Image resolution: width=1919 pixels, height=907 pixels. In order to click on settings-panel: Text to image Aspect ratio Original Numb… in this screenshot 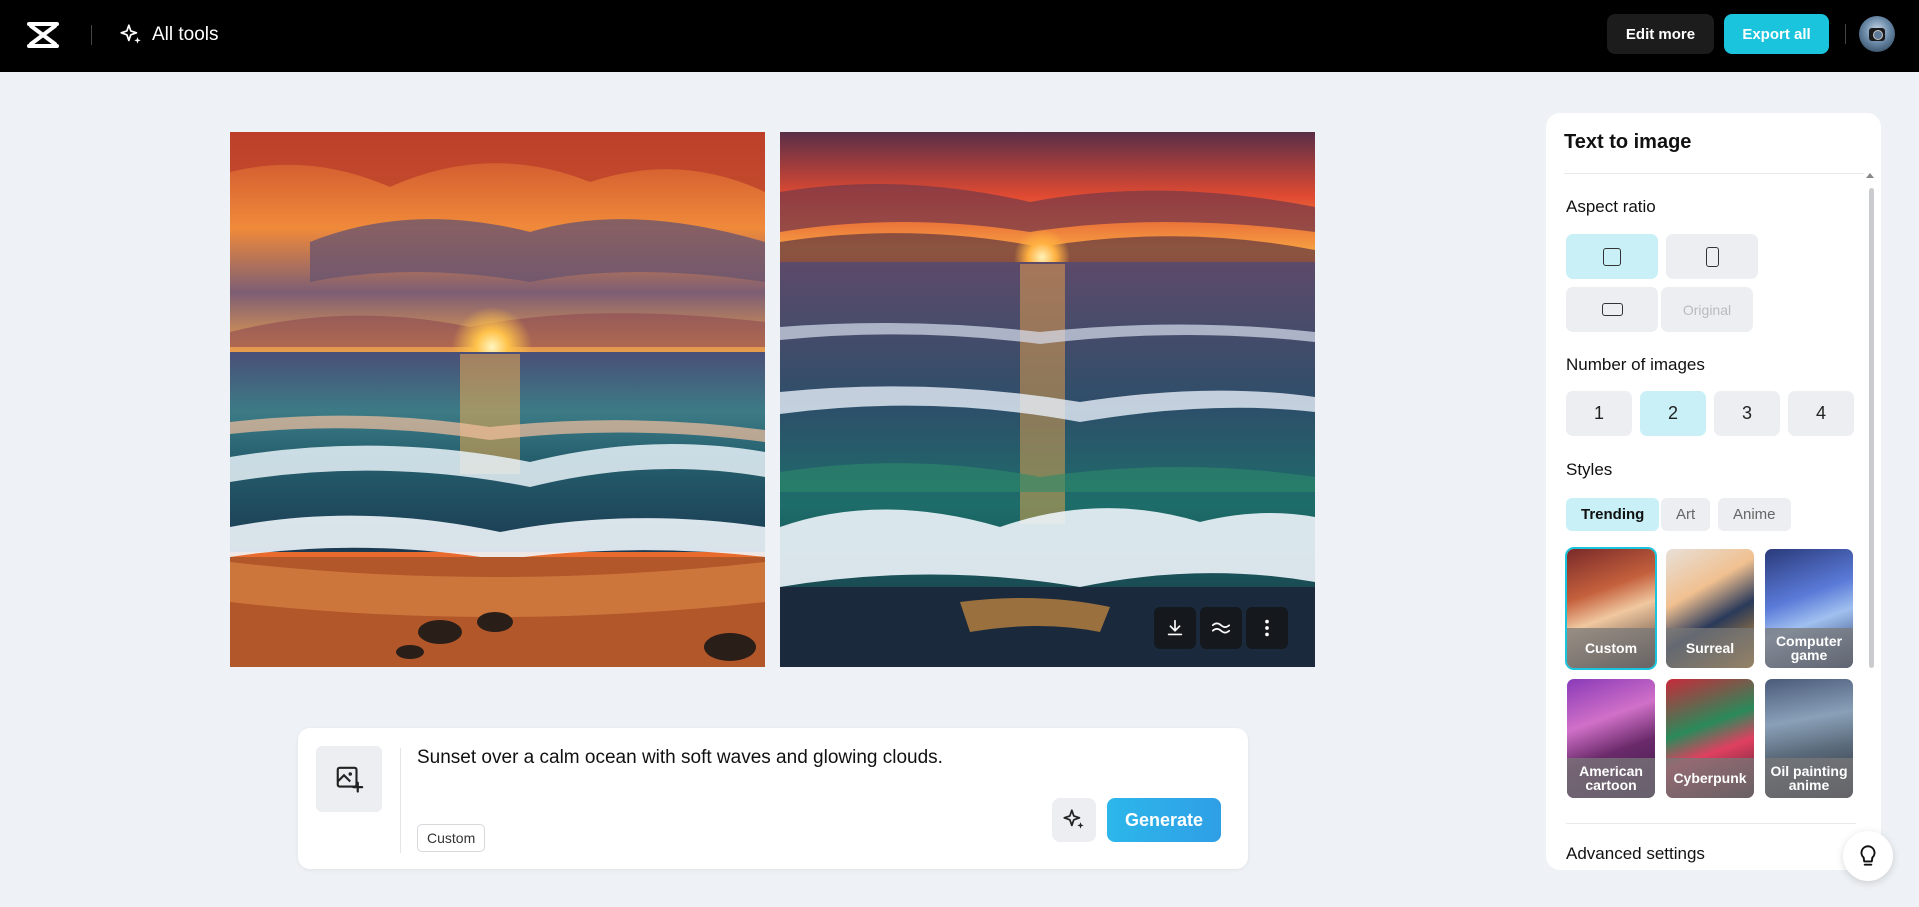, I will do `click(1713, 491)`.